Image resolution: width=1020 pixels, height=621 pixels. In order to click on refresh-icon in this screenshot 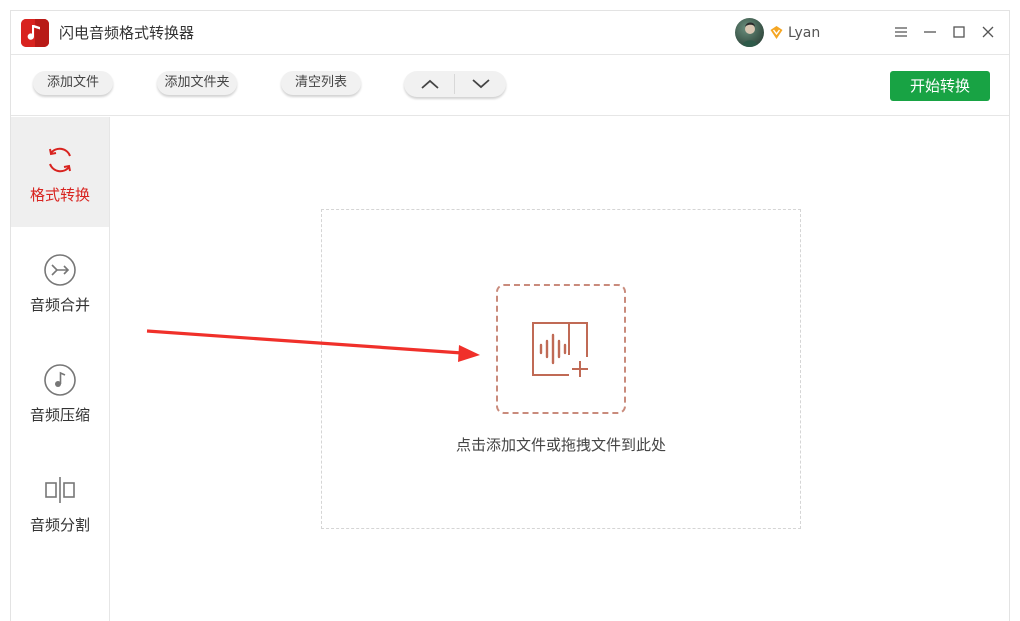, I will do `click(60, 160)`.